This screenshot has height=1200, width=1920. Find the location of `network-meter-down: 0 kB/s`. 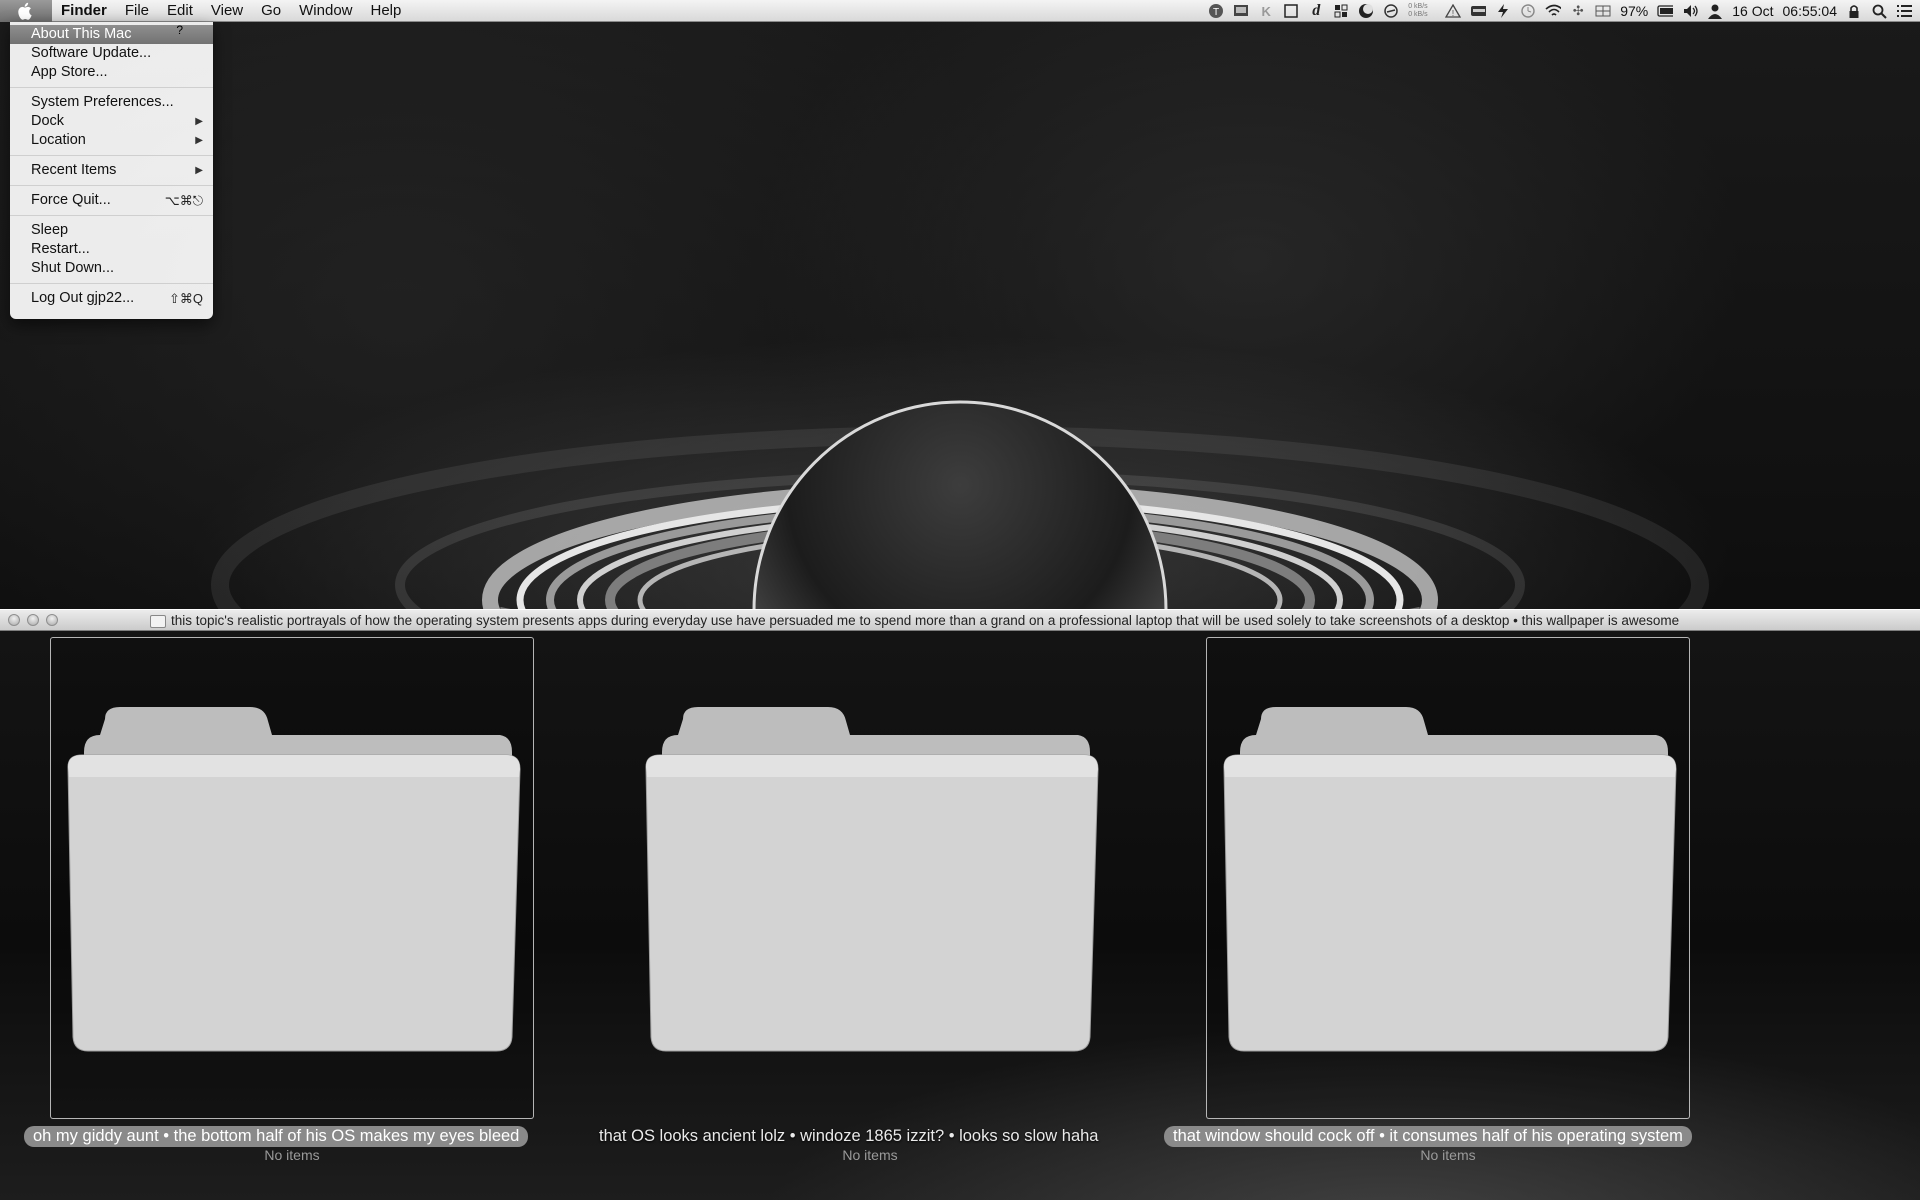

network-meter-down: 0 kB/s is located at coordinates (1418, 14).